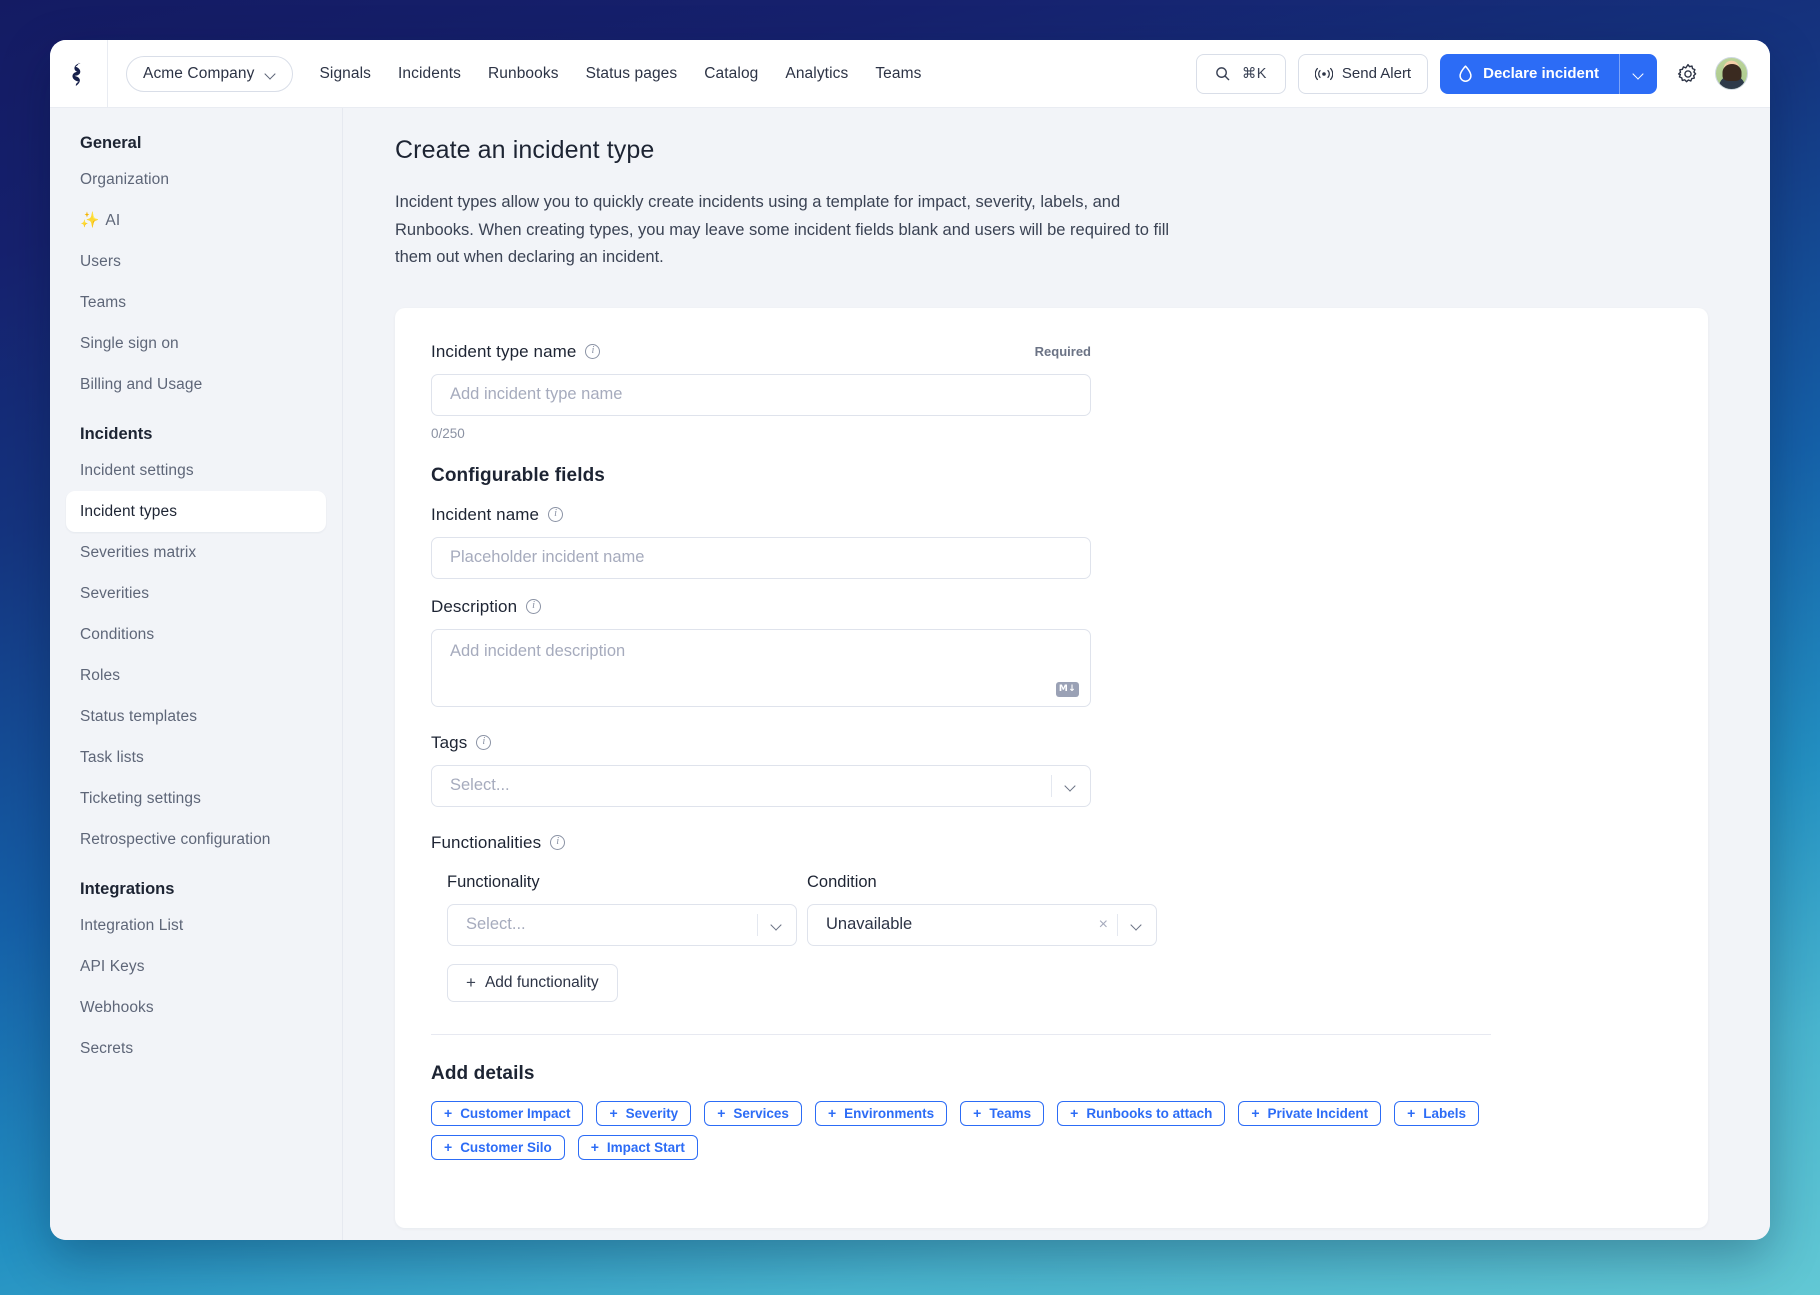  I want to click on sidebar-item-billing-and-usage: Billing and Usage, so click(196, 384).